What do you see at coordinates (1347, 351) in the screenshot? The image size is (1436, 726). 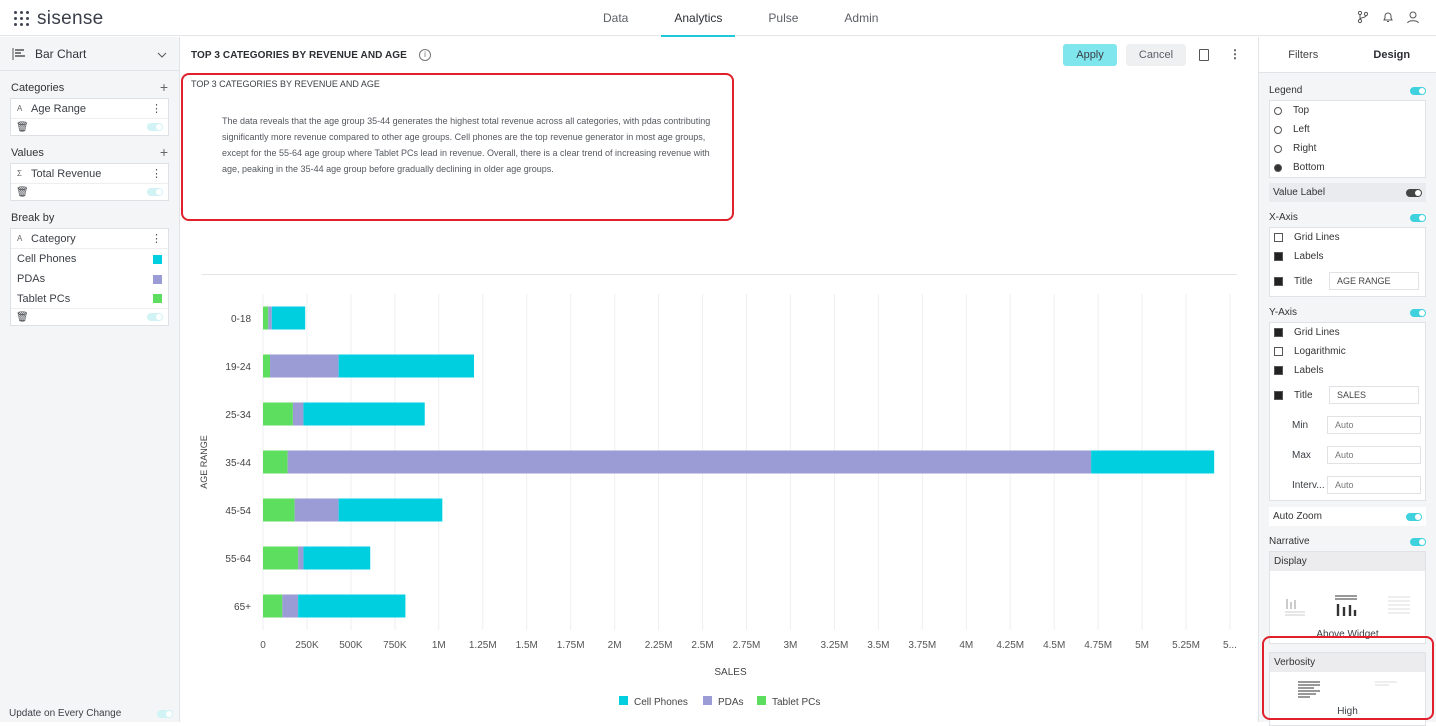 I see `yaxis-logarithmic: Logarithmic` at bounding box center [1347, 351].